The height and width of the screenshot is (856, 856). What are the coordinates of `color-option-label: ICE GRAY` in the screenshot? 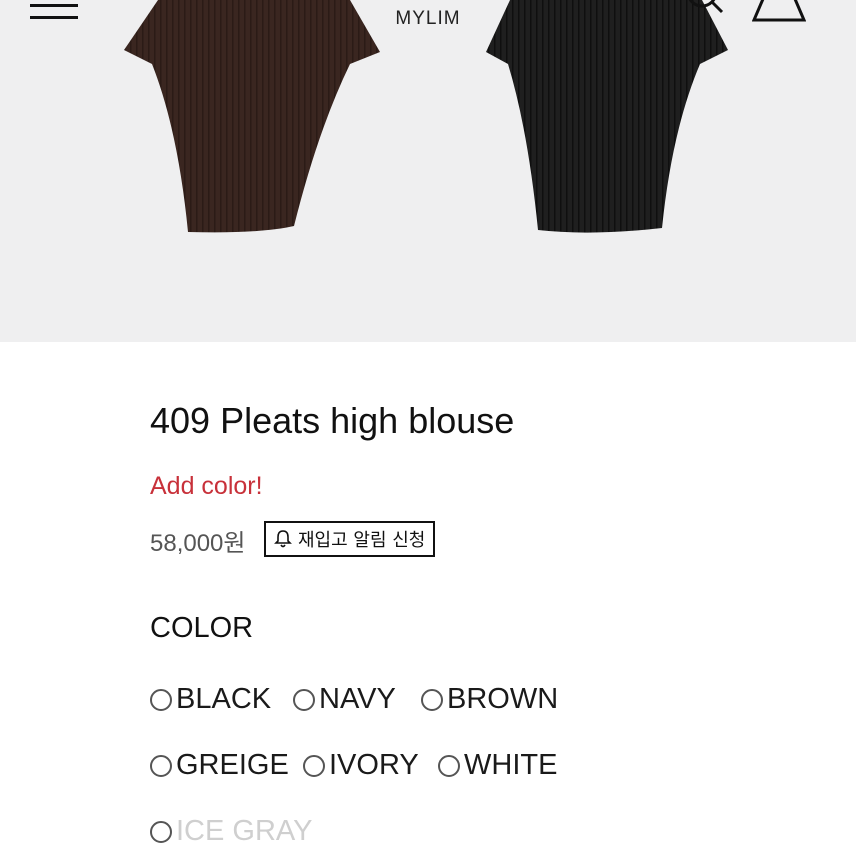 It's located at (244, 831).